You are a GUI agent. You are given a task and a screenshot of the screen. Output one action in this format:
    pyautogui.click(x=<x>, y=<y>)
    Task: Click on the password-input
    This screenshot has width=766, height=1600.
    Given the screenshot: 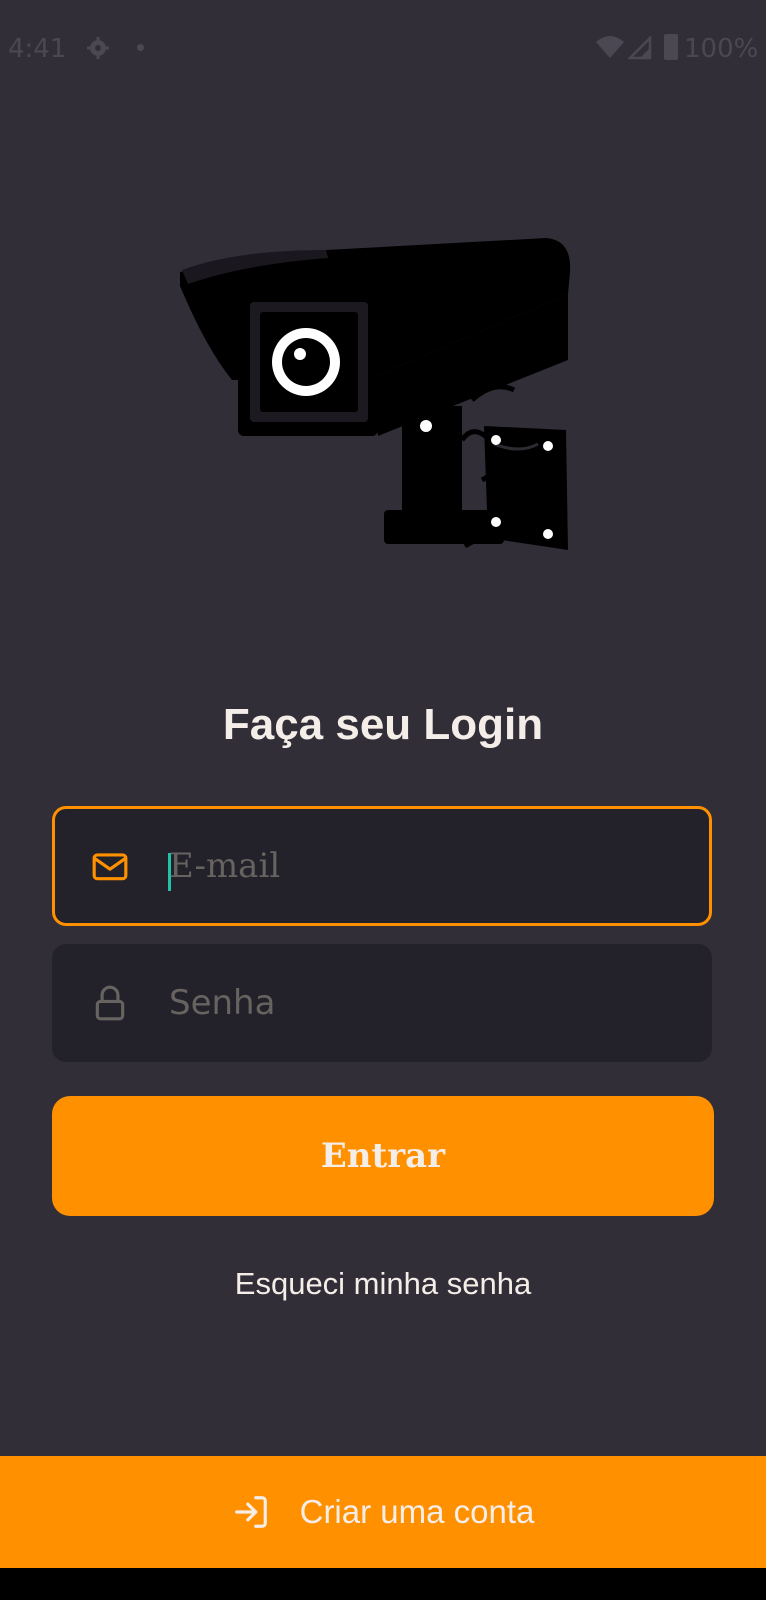 What is the action you would take?
    pyautogui.click(x=429, y=1003)
    